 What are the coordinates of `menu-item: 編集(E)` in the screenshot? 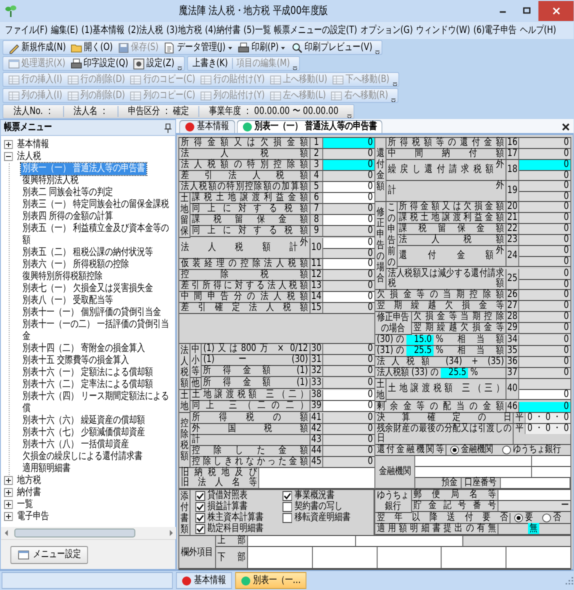 It's located at (64, 30).